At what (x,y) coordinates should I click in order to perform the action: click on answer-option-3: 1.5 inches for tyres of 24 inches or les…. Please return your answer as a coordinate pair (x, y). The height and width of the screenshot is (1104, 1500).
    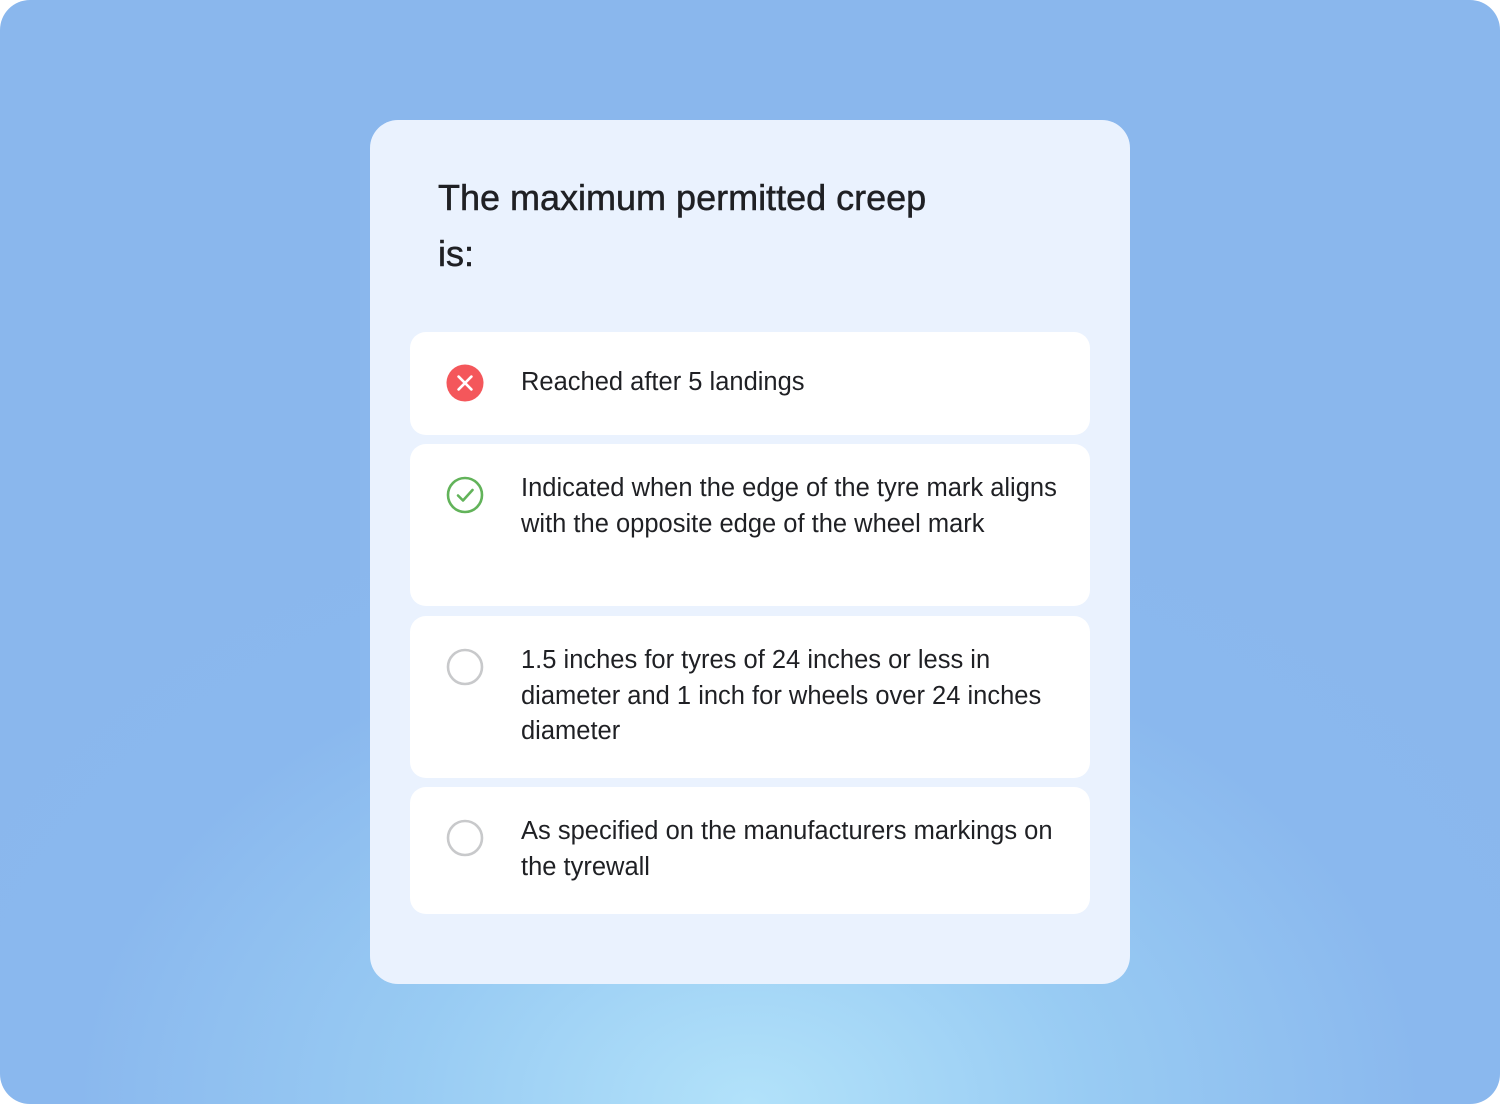
    Looking at the image, I should click on (750, 697).